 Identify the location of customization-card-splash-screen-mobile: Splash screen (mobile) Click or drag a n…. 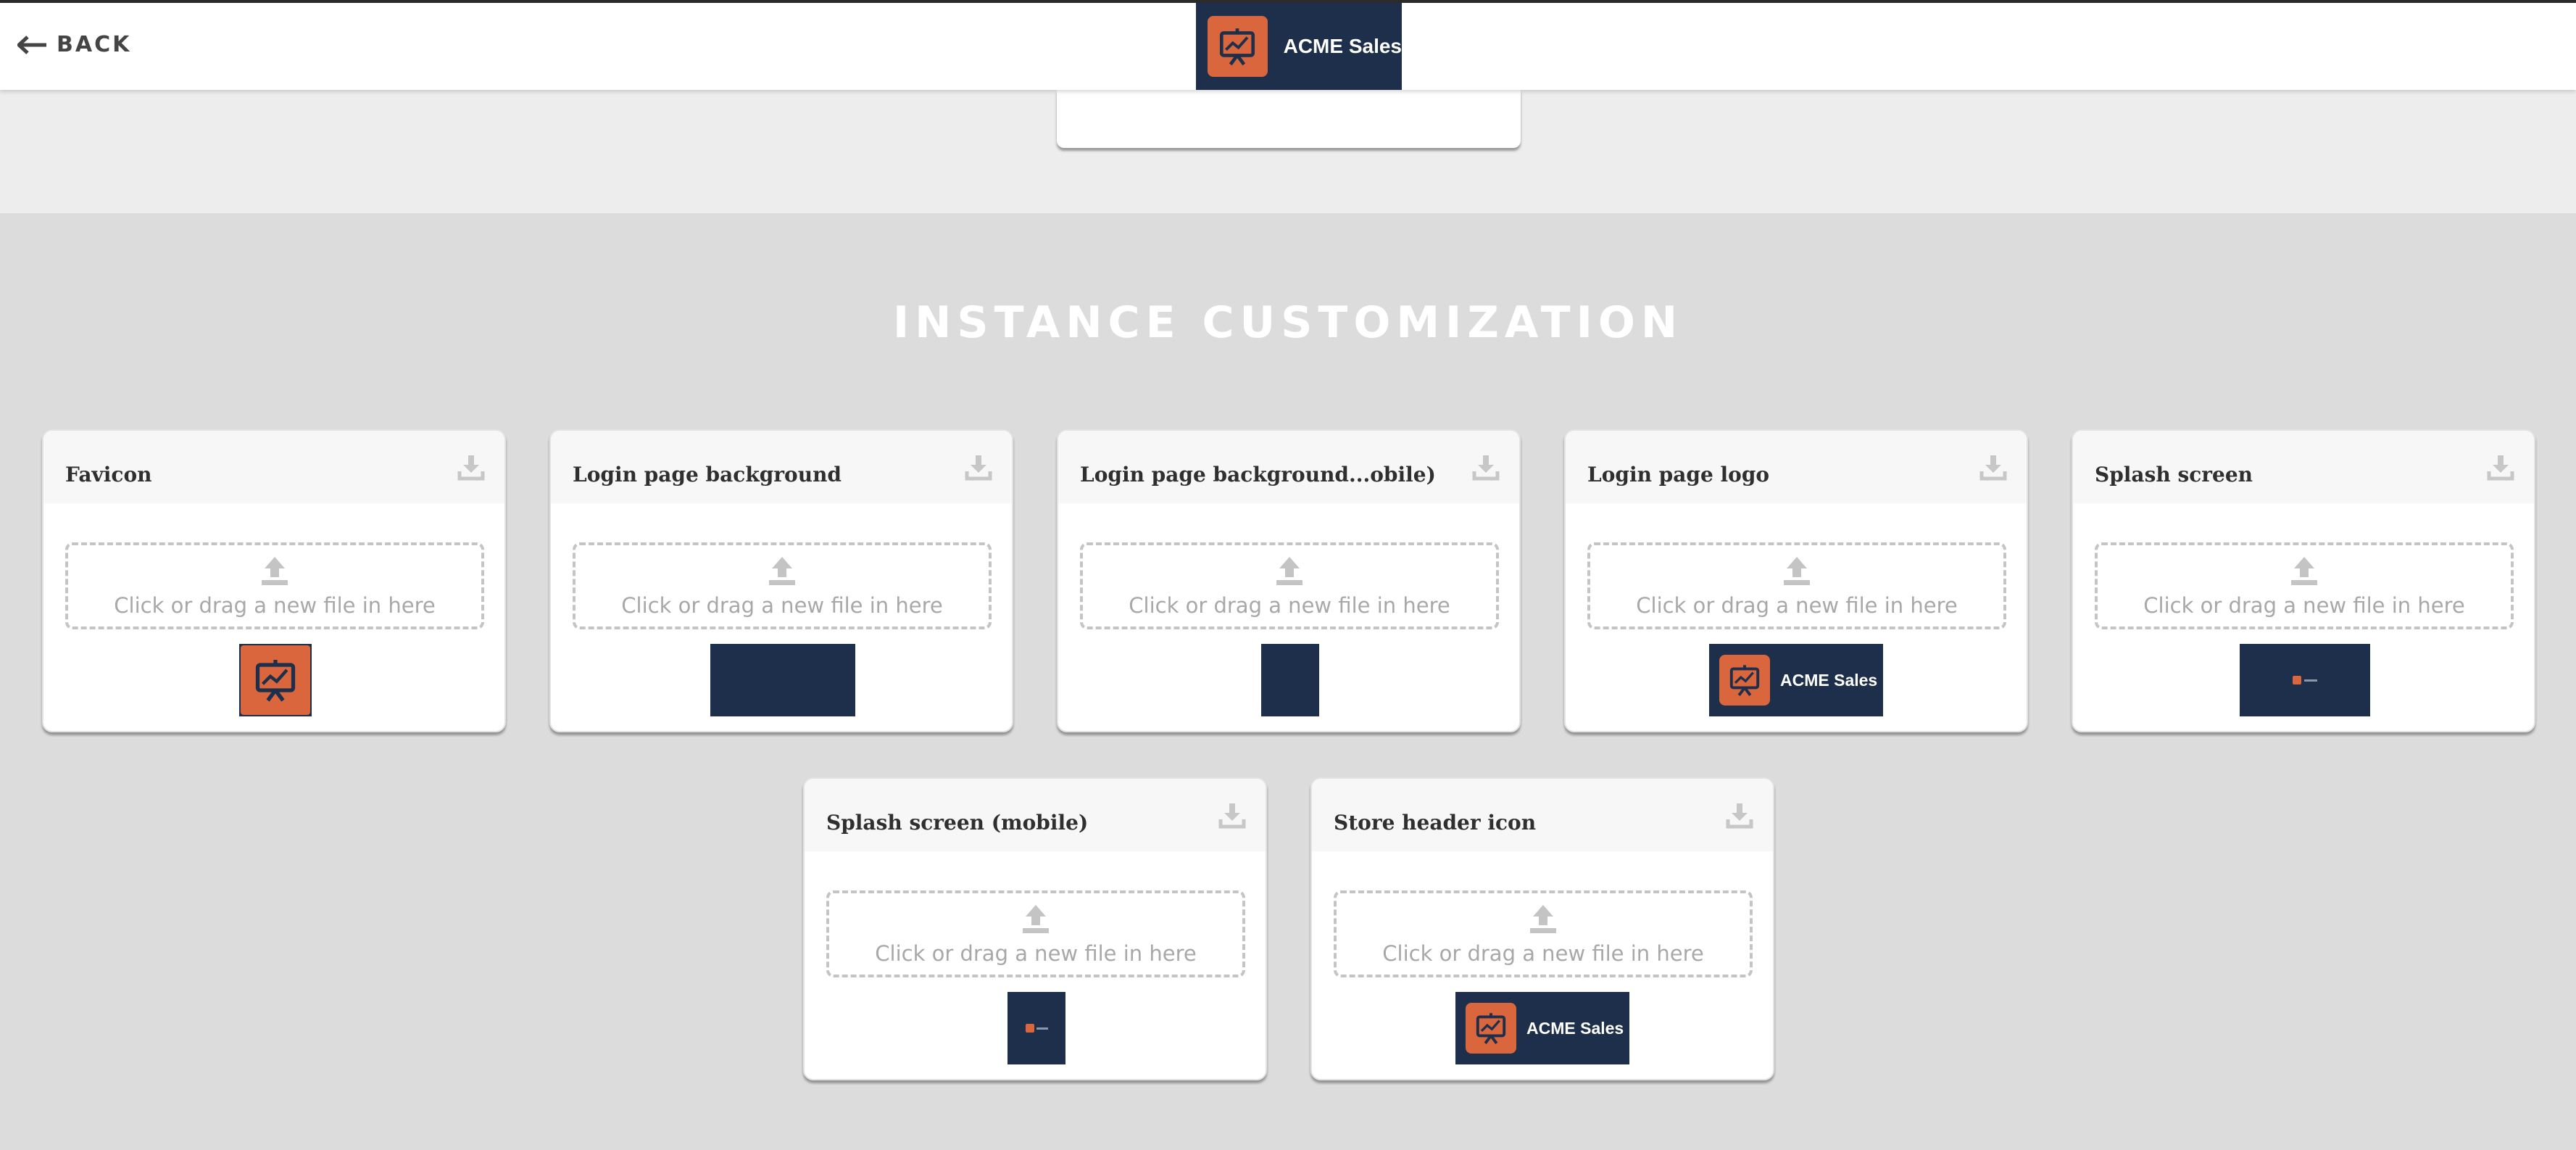
(1035, 929).